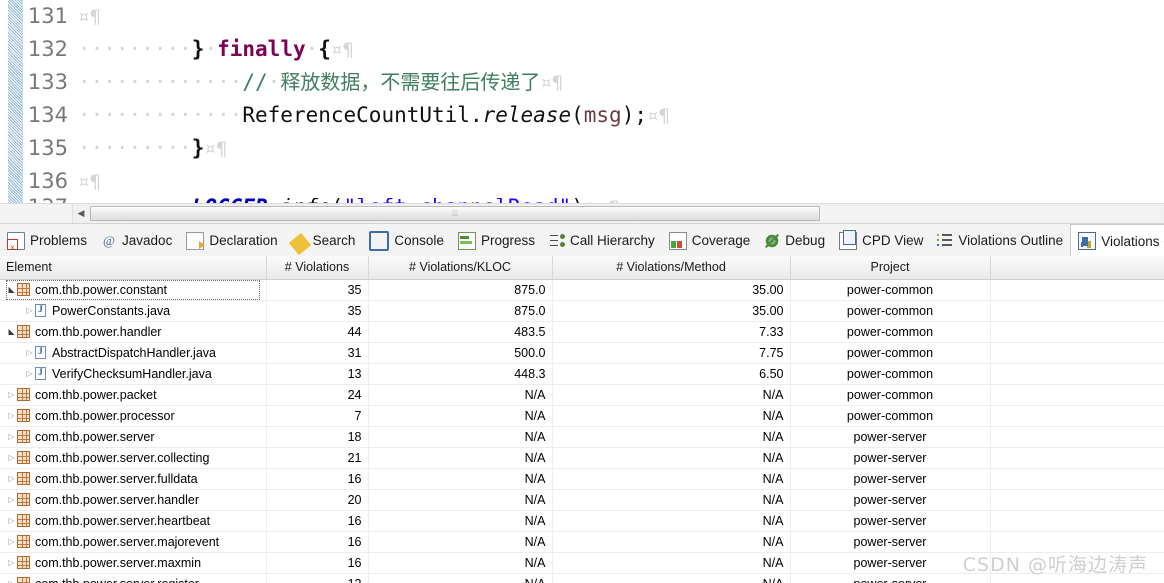 The image size is (1164, 583). Describe the element at coordinates (890, 458) in the screenshot. I see `project-cell: power-server` at that location.